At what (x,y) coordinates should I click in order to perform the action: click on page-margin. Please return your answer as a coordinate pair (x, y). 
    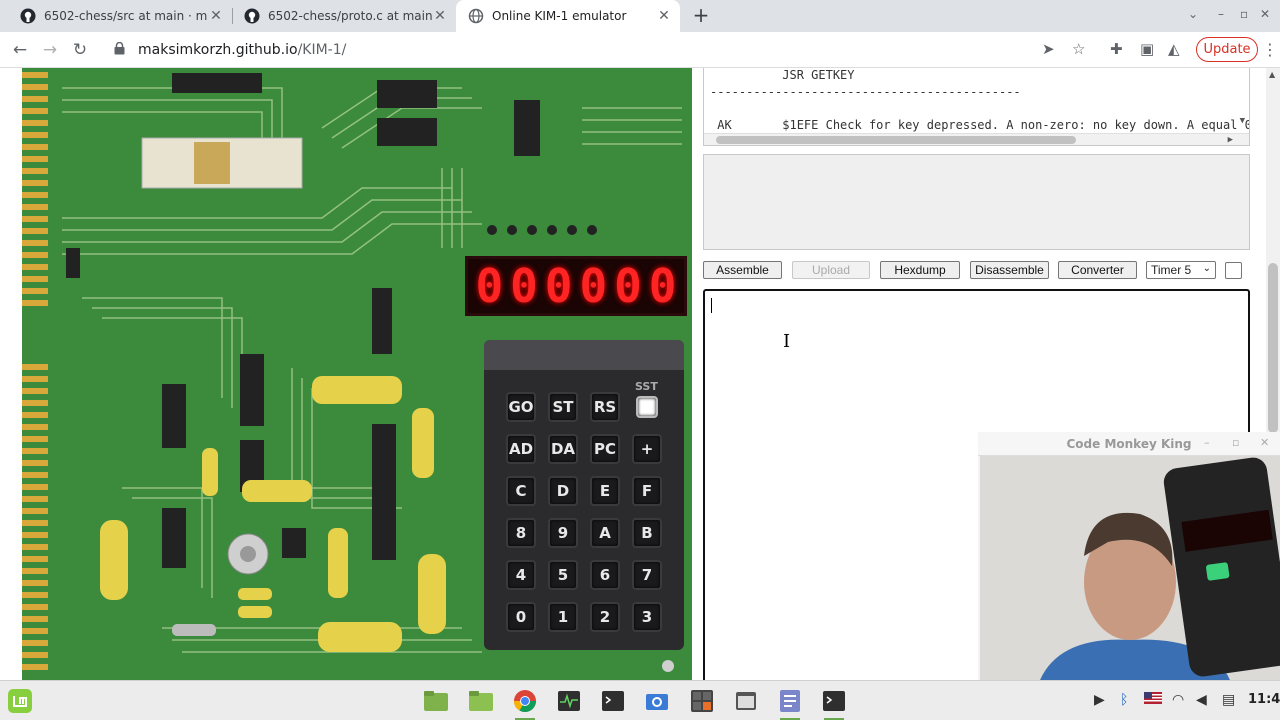
    Looking at the image, I should click on (11, 374).